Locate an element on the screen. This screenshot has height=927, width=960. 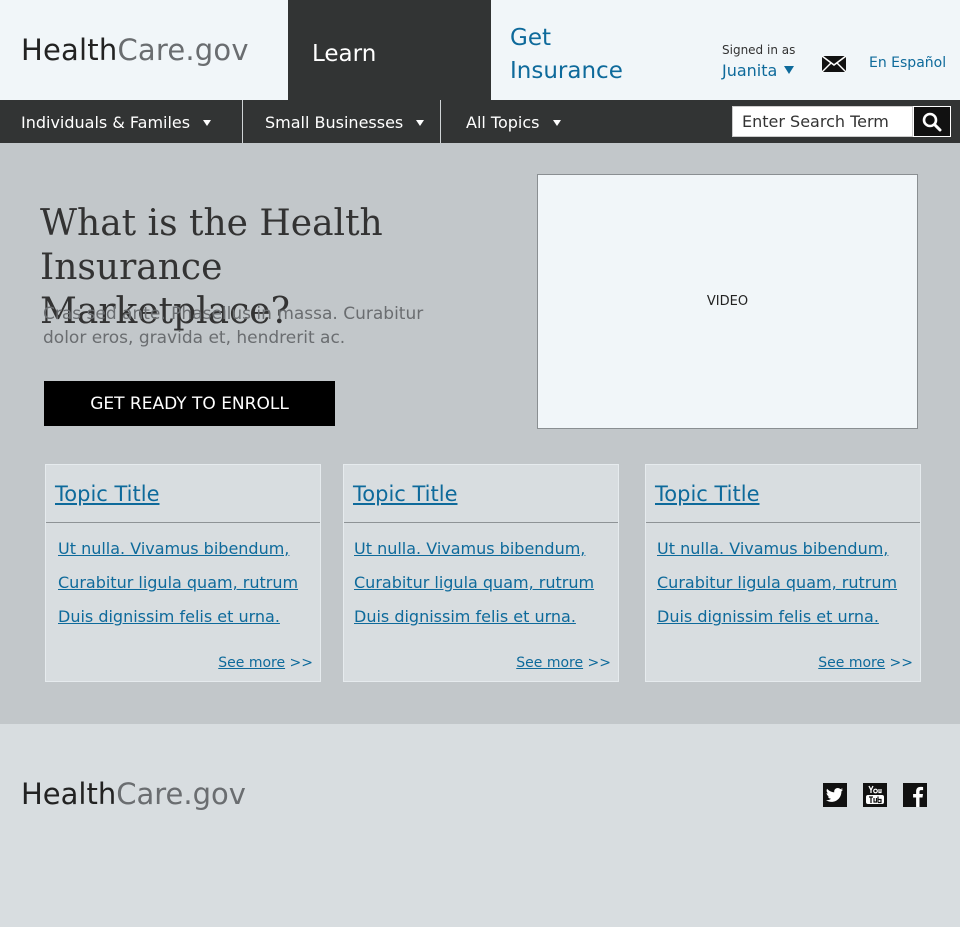
footer-logo: HealthCare.gov is located at coordinates (133, 794).